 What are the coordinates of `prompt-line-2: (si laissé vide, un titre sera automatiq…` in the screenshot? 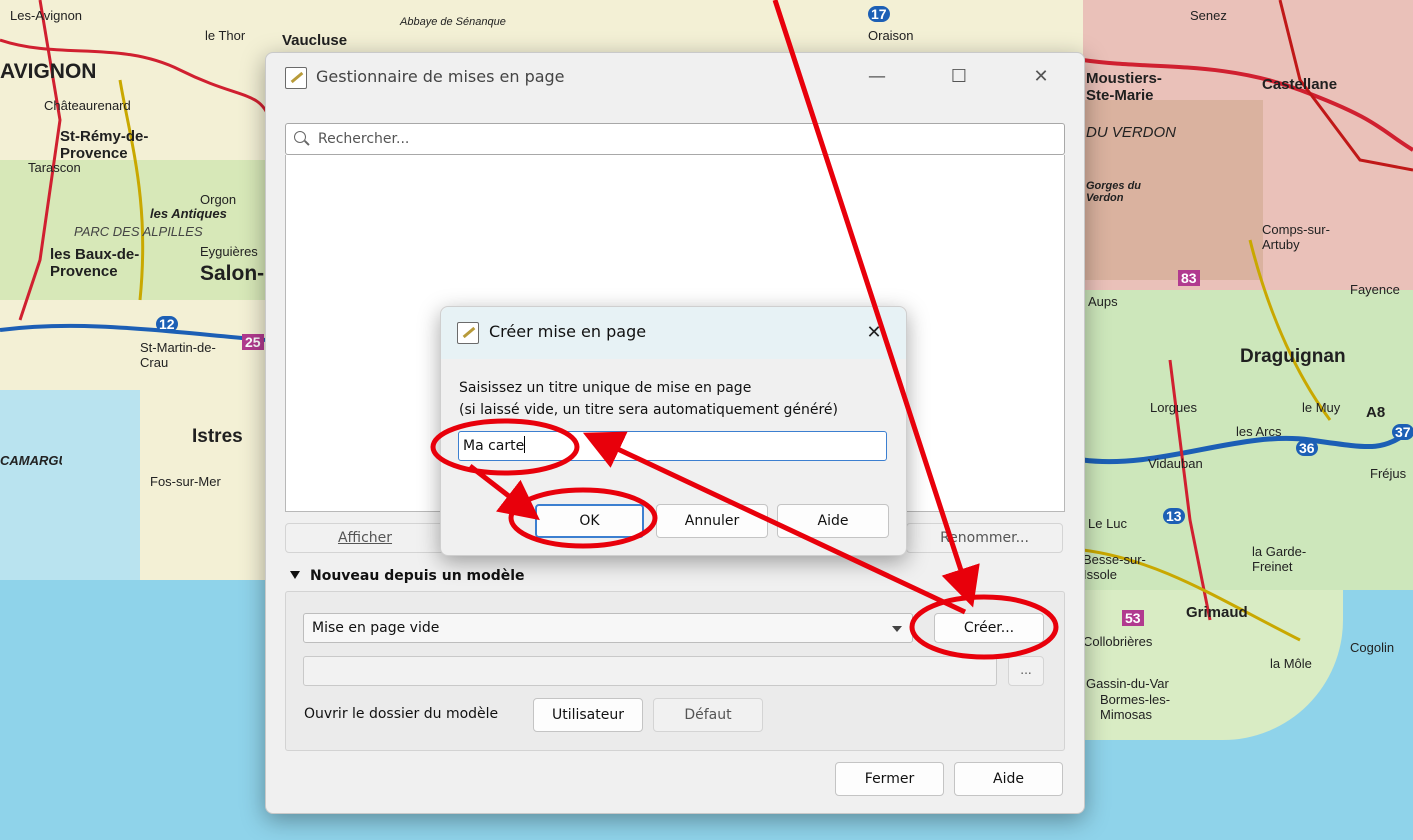 It's located at (648, 410).